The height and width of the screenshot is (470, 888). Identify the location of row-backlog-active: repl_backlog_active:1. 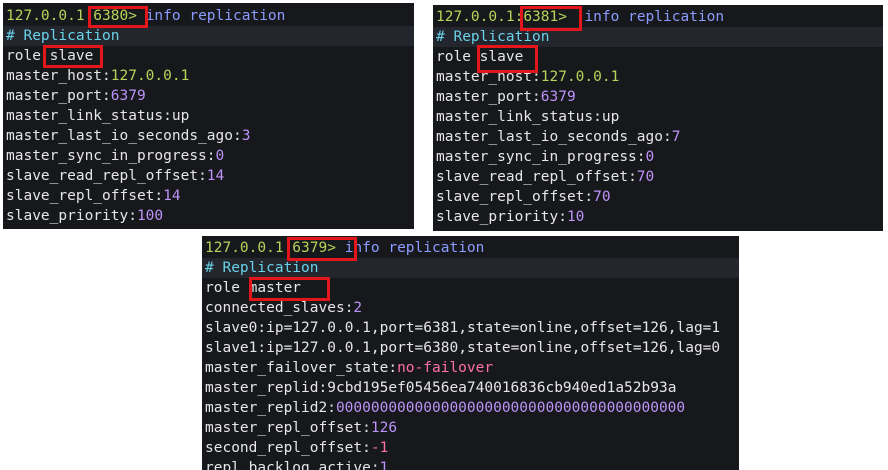
(297, 465).